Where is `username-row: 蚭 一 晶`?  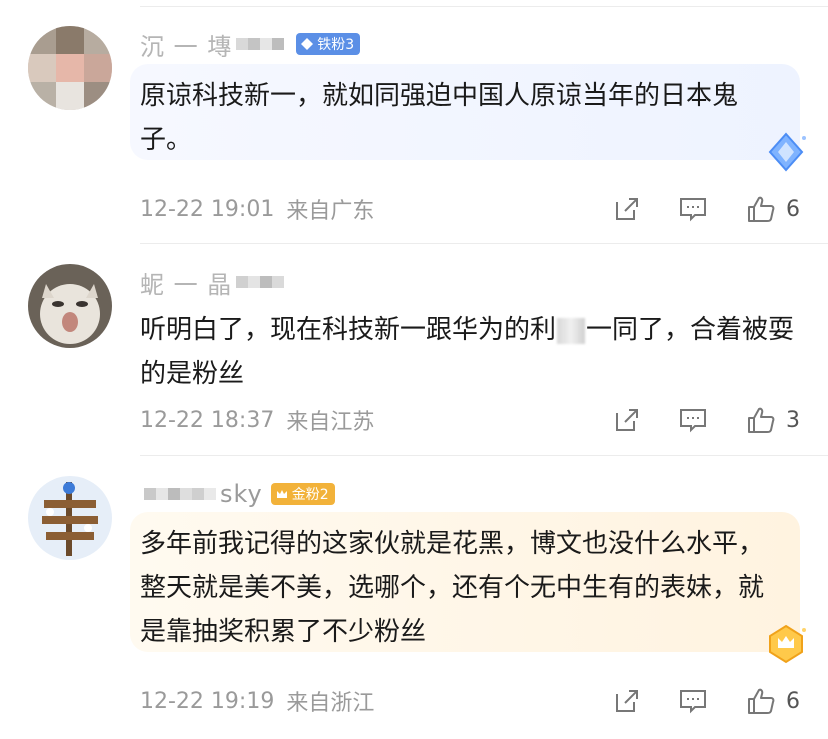 username-row: 蚭 一 晶 is located at coordinates (214, 282).